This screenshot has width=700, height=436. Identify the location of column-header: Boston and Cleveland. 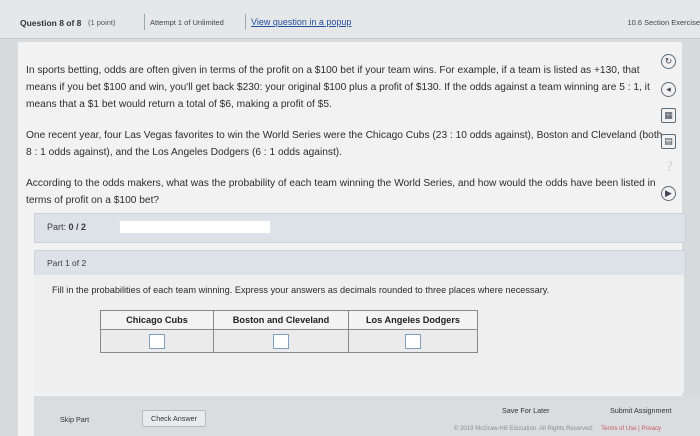
(281, 320).